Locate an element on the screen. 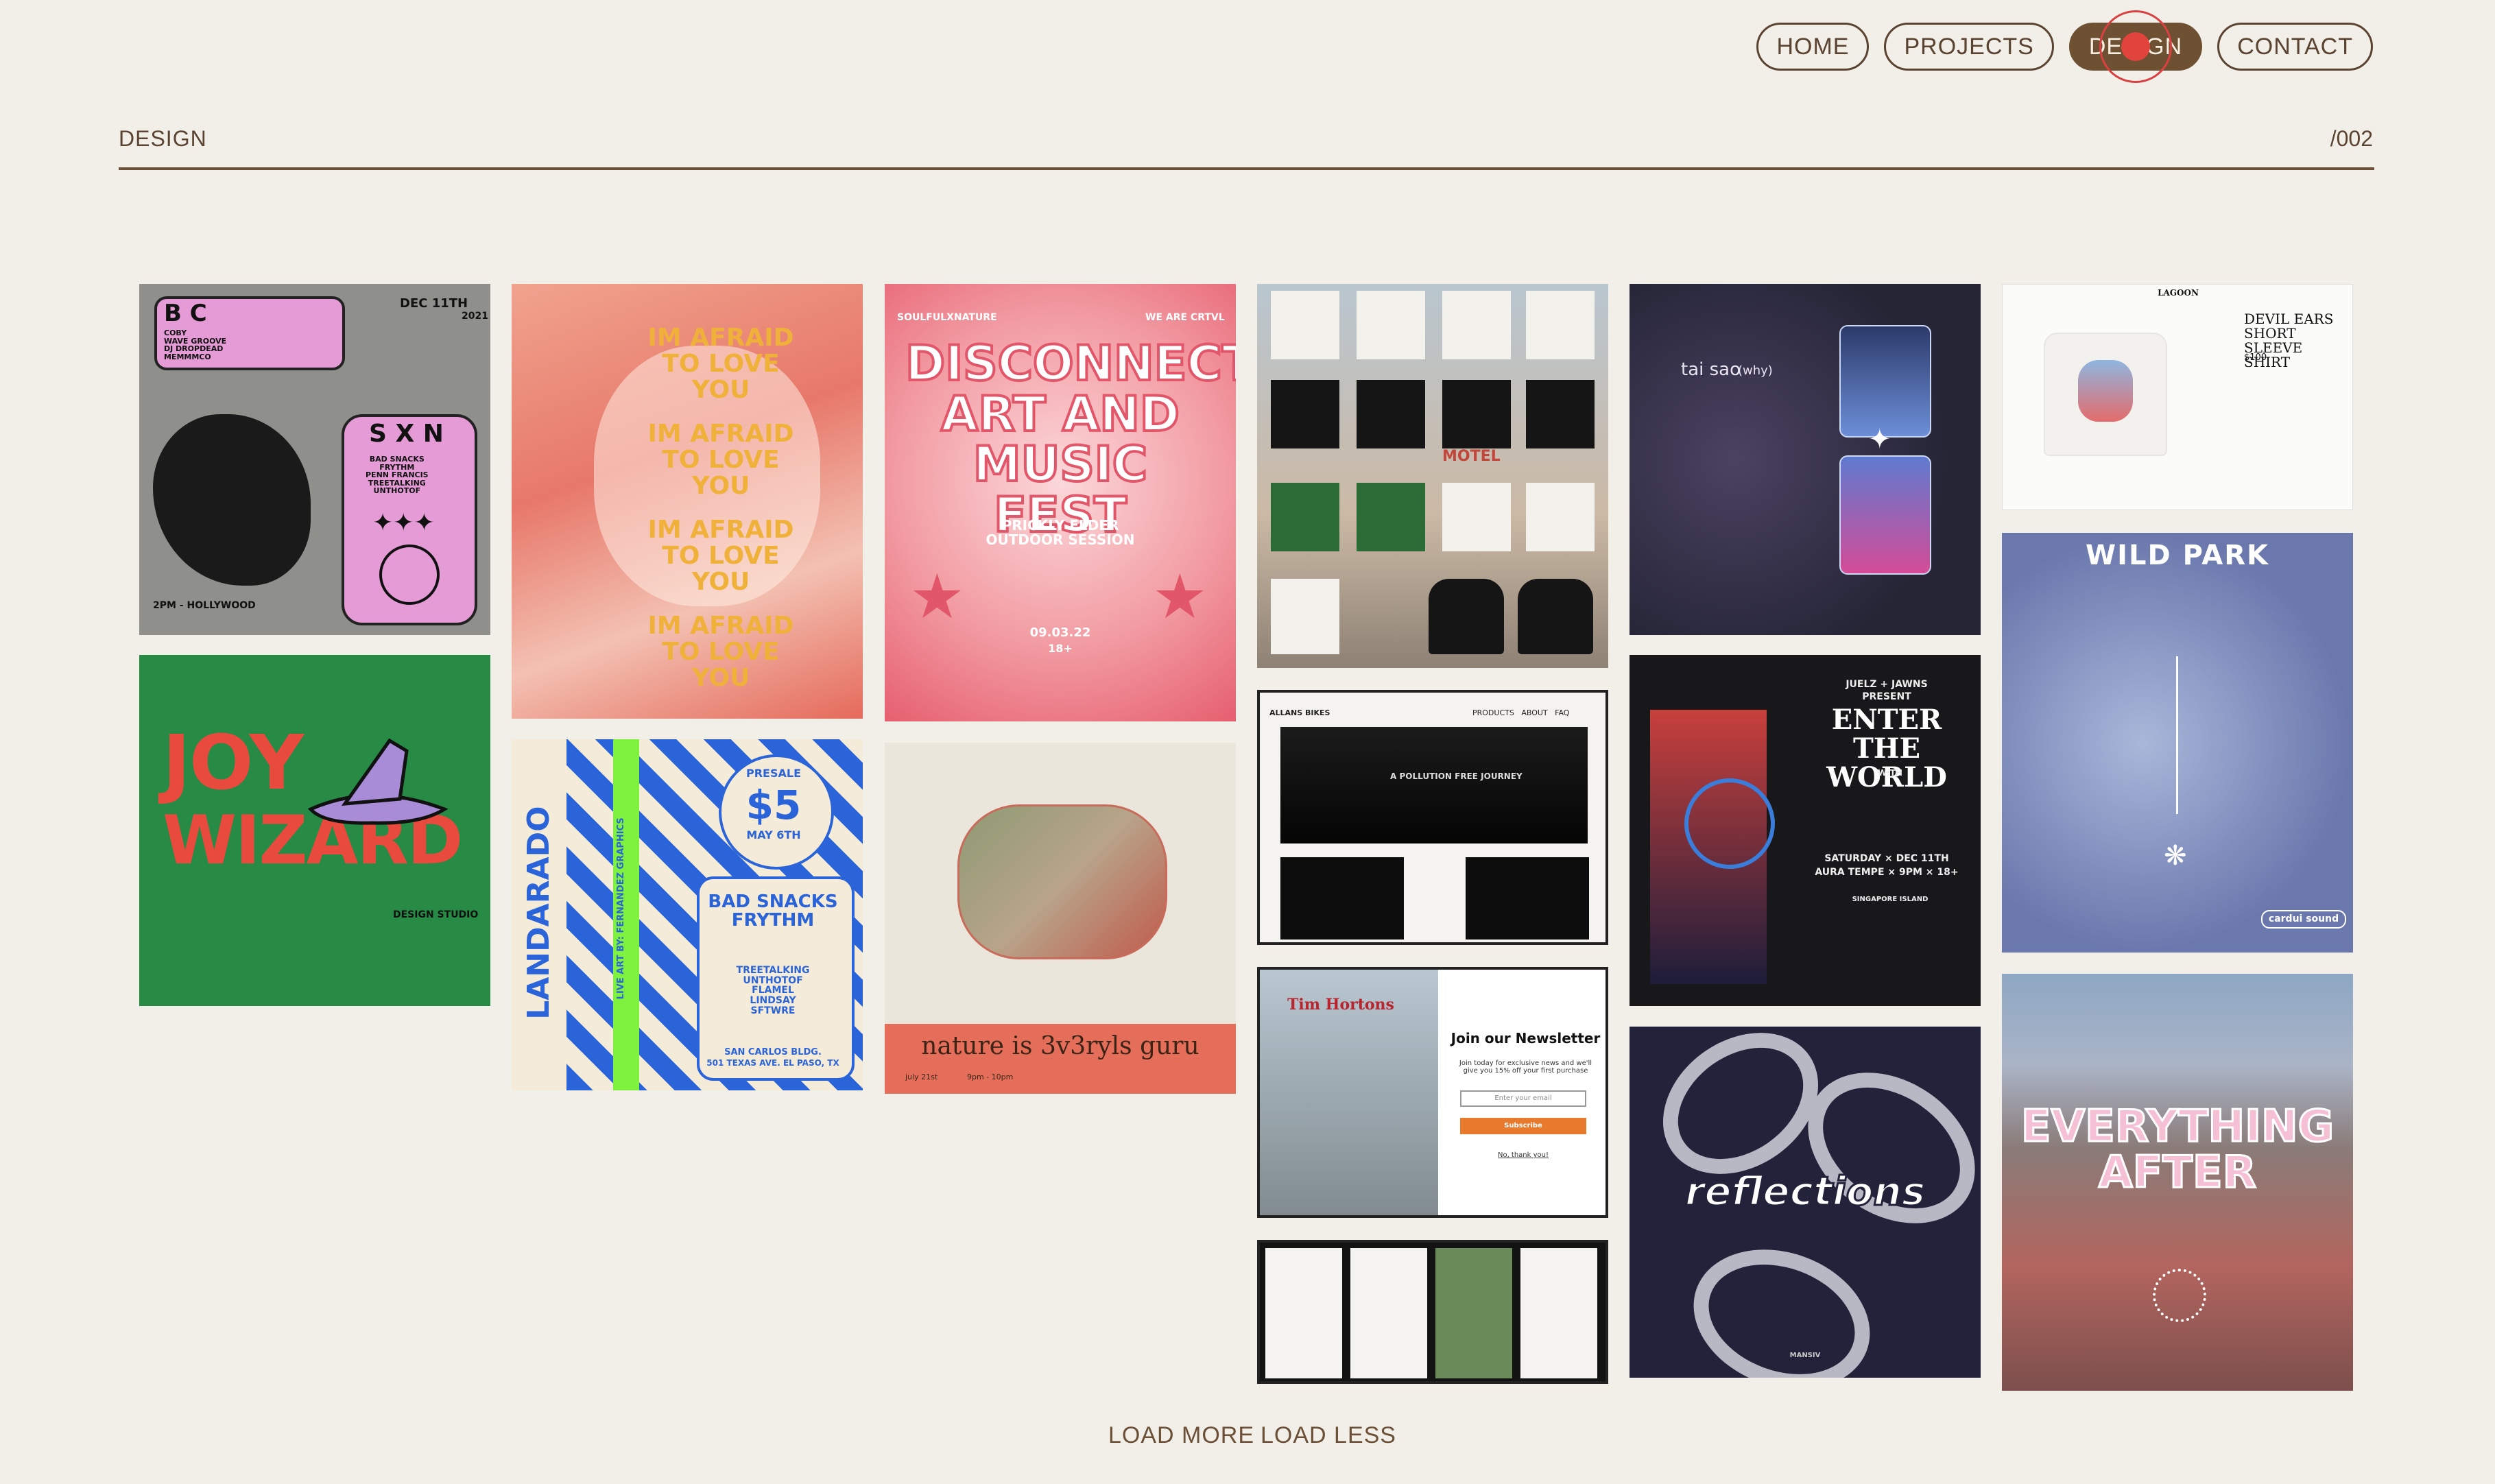 The width and height of the screenshot is (2495, 1484). fest-date: 09.03.22 is located at coordinates (1060, 632).